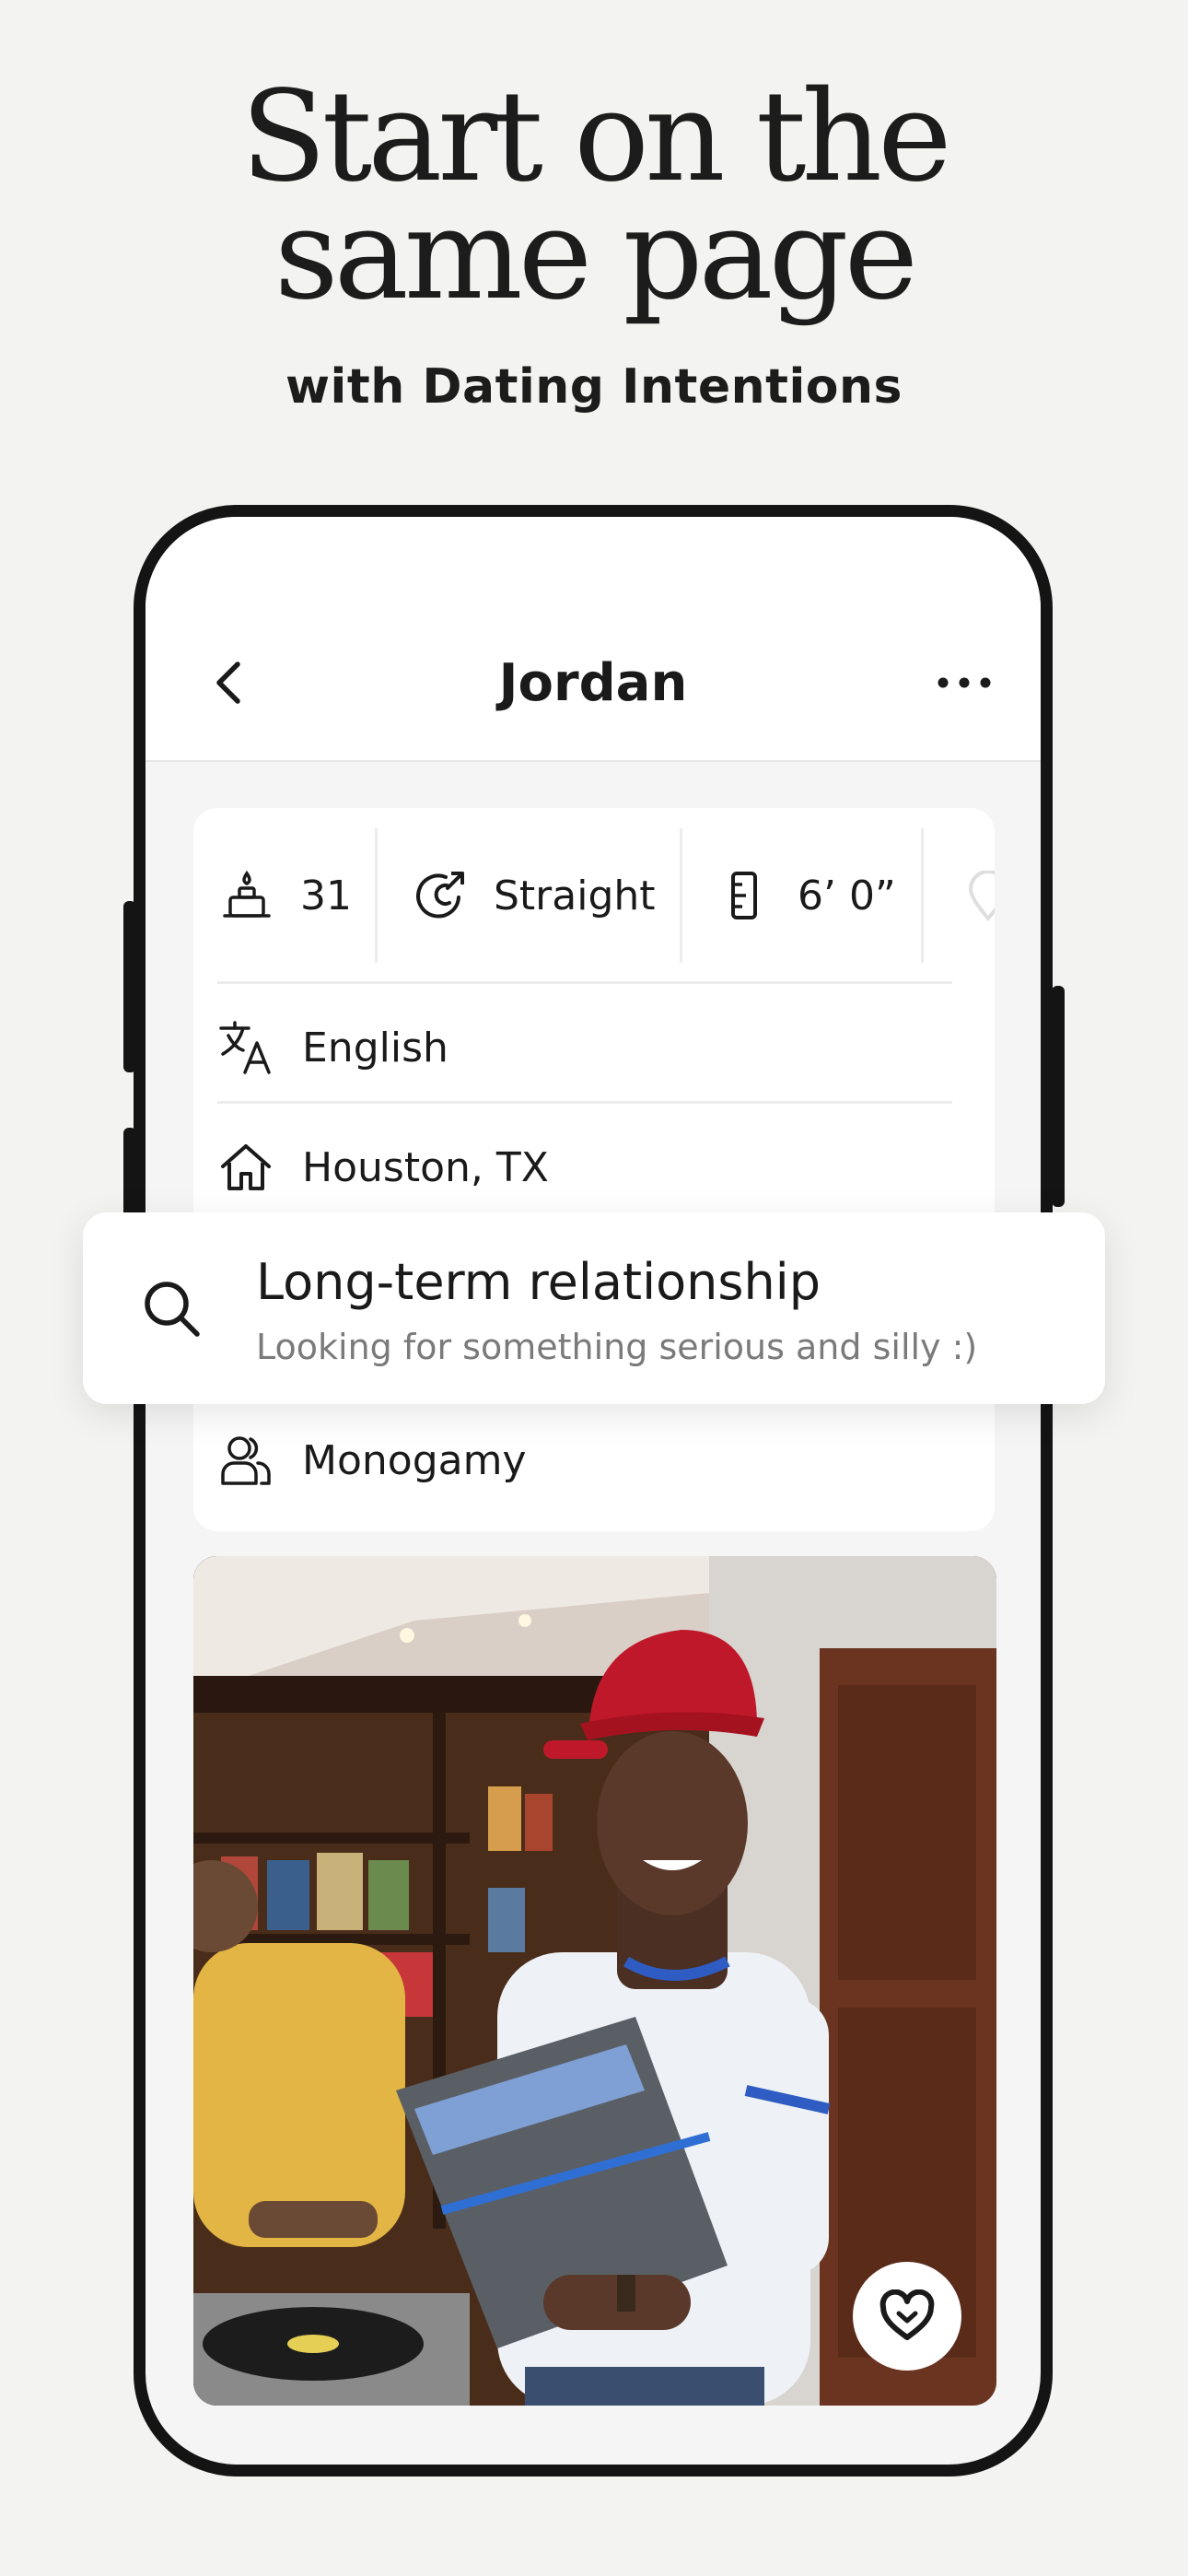  What do you see at coordinates (847, 895) in the screenshot?
I see `vital-height-value: 6’ 0”` at bounding box center [847, 895].